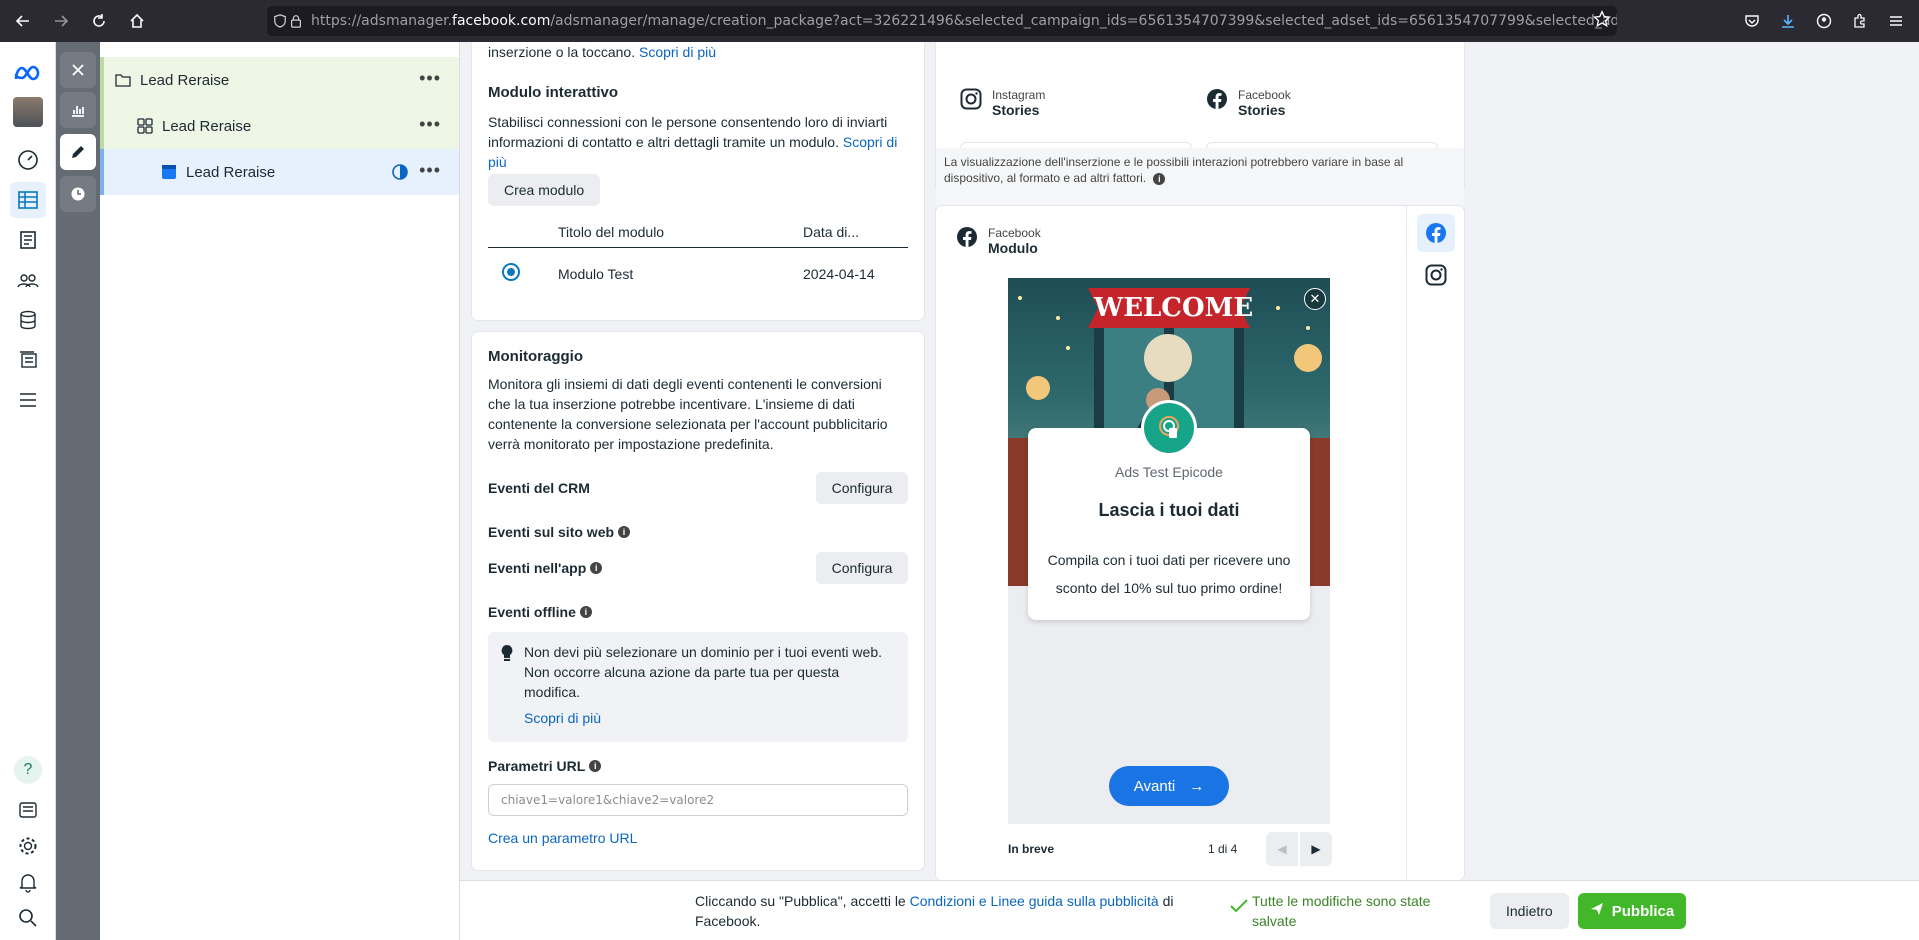 Image resolution: width=1919 pixels, height=940 pixels. I want to click on history-clock-icon, so click(78, 194).